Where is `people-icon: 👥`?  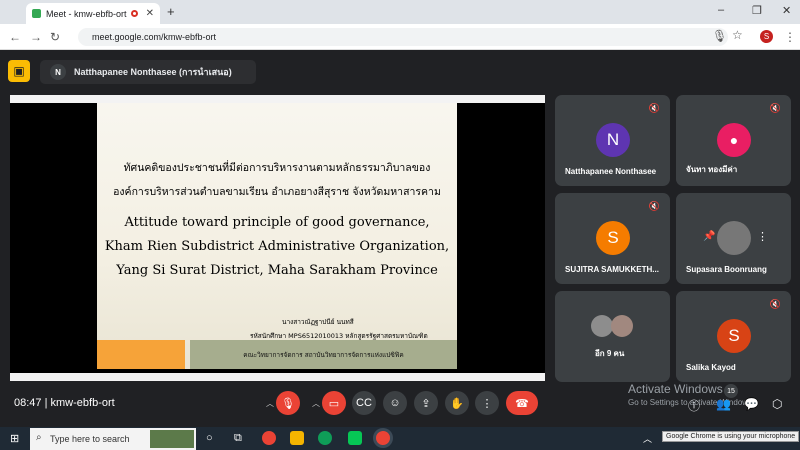 people-icon: 👥 is located at coordinates (723, 404).